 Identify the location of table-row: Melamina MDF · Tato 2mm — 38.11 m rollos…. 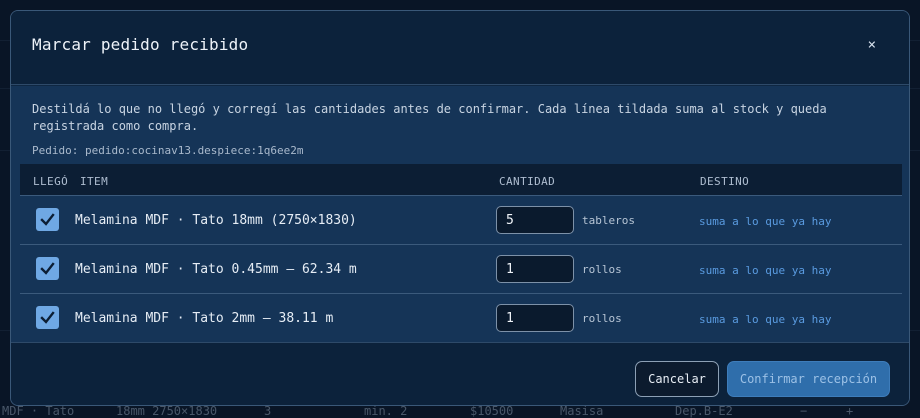
(461, 318).